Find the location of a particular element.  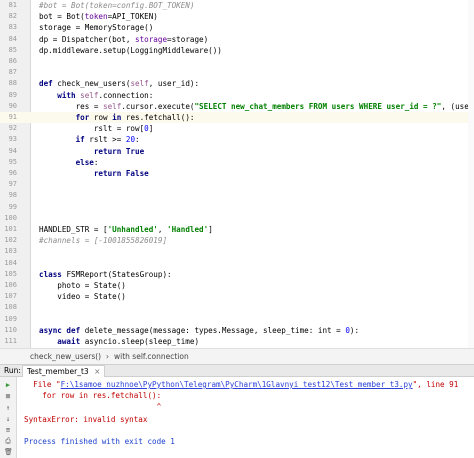

code-token: bot = Bot( is located at coordinates (62, 17).